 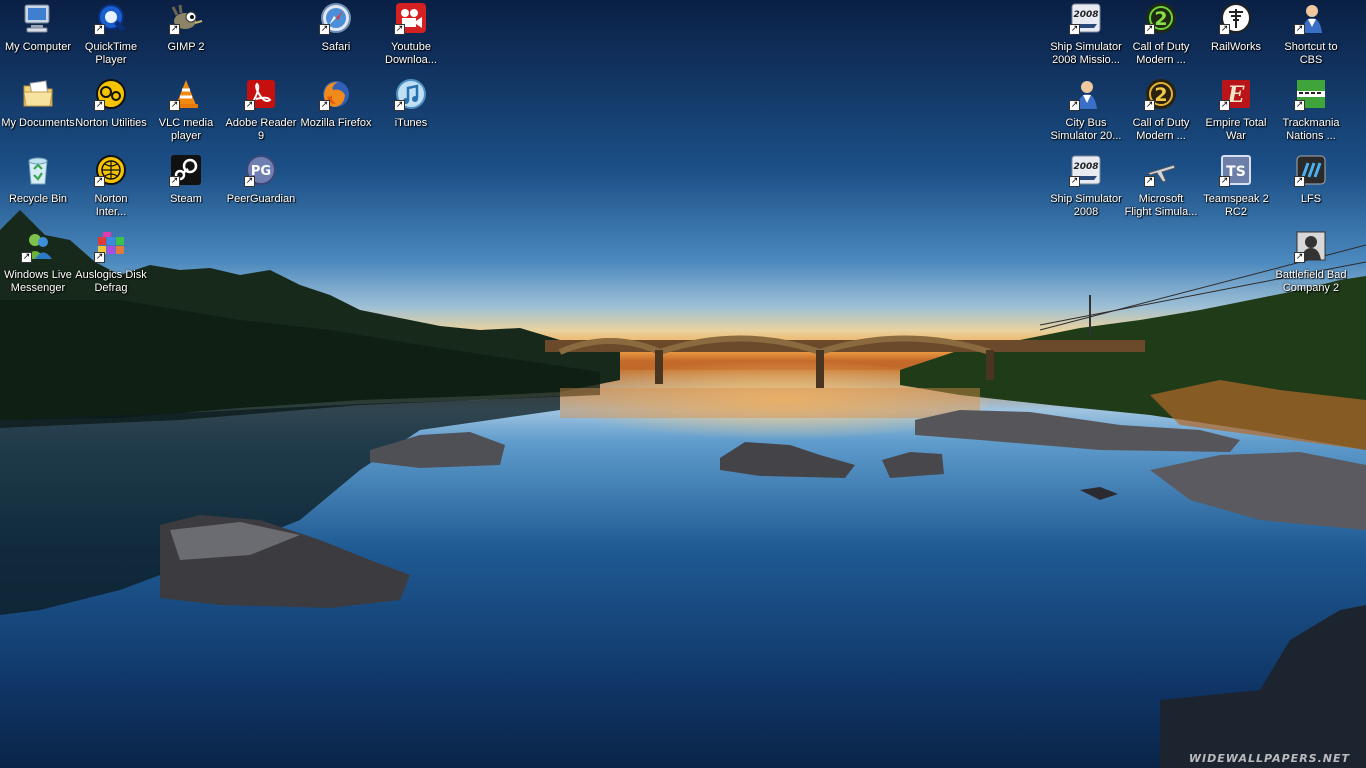 I want to click on empire-total-war-desktop-icon: E ↗ Empire Total War, so click(x=1236, y=113).